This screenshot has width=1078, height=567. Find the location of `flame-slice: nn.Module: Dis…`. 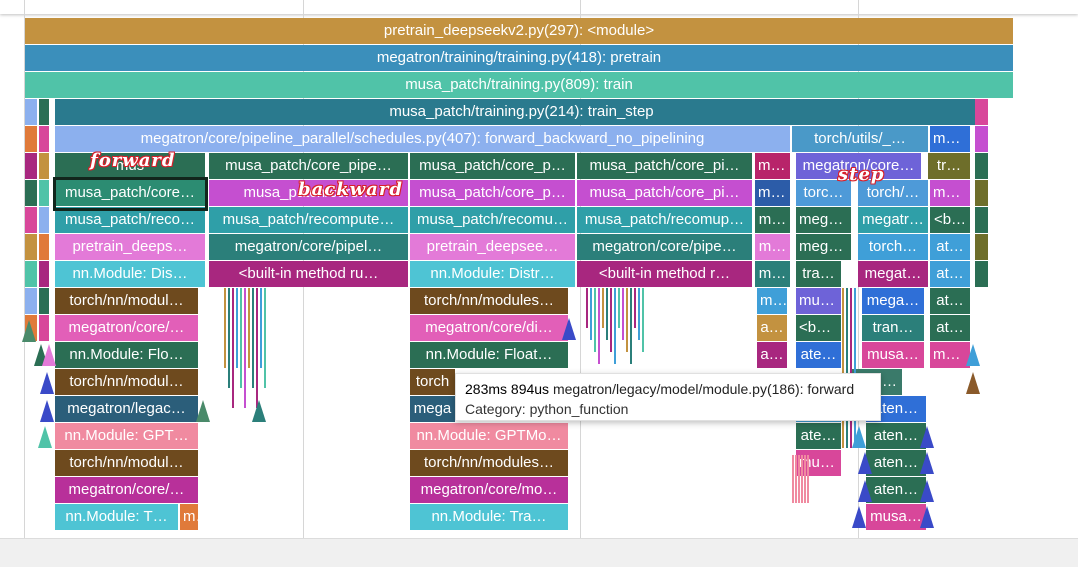

flame-slice: nn.Module: Dis… is located at coordinates (130, 274).